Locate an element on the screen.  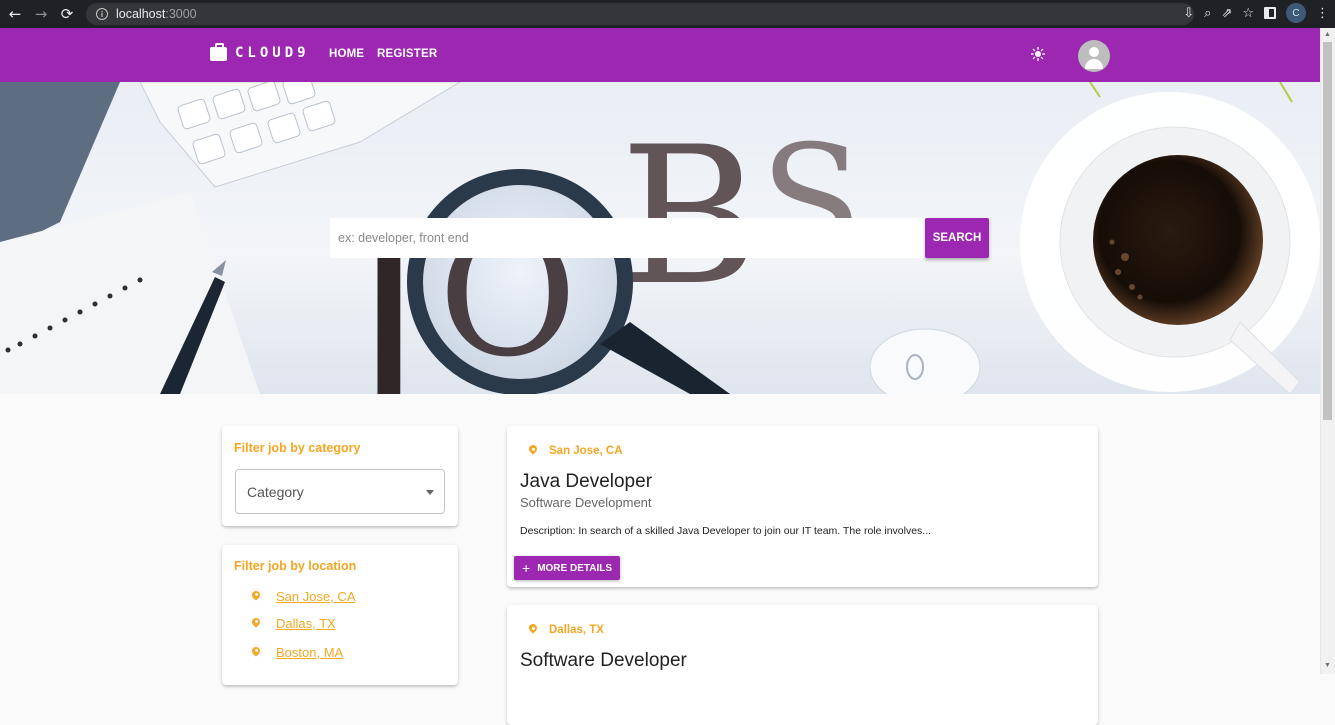
profile-avatar: C is located at coordinates (1296, 13).